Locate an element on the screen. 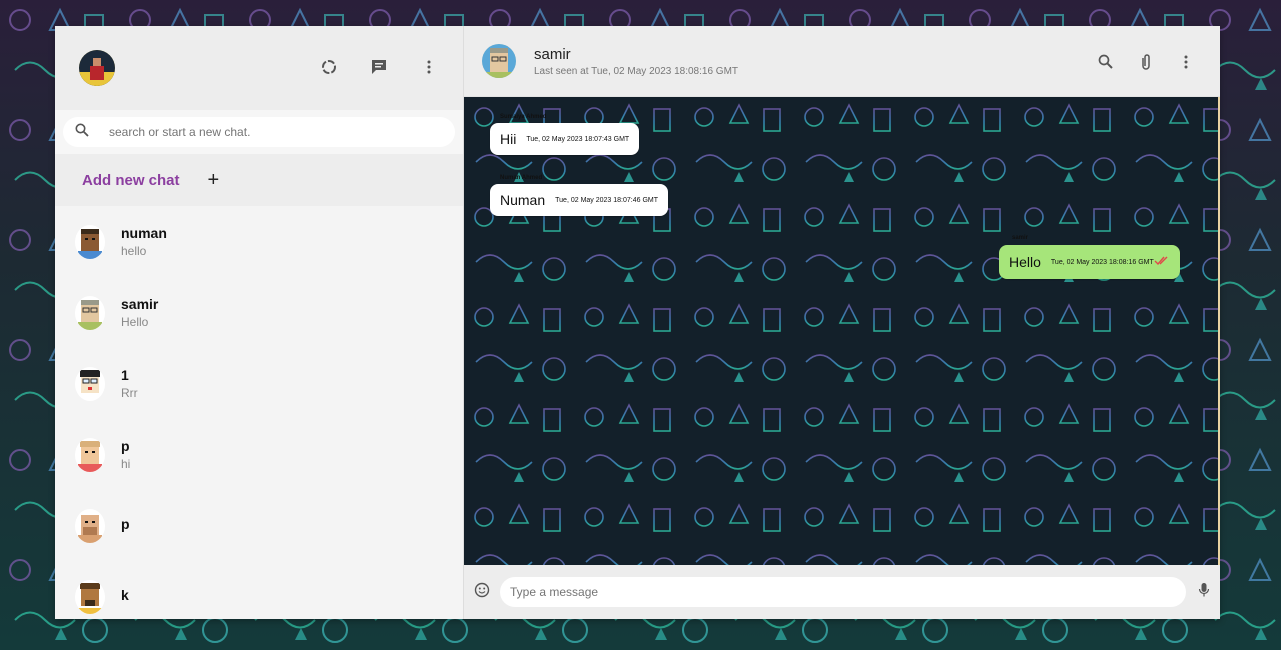 The image size is (1281, 650). message-bubble-sent: Hello Tue, 02 May 2023 18:08:16 GMT is located at coordinates (1089, 262).